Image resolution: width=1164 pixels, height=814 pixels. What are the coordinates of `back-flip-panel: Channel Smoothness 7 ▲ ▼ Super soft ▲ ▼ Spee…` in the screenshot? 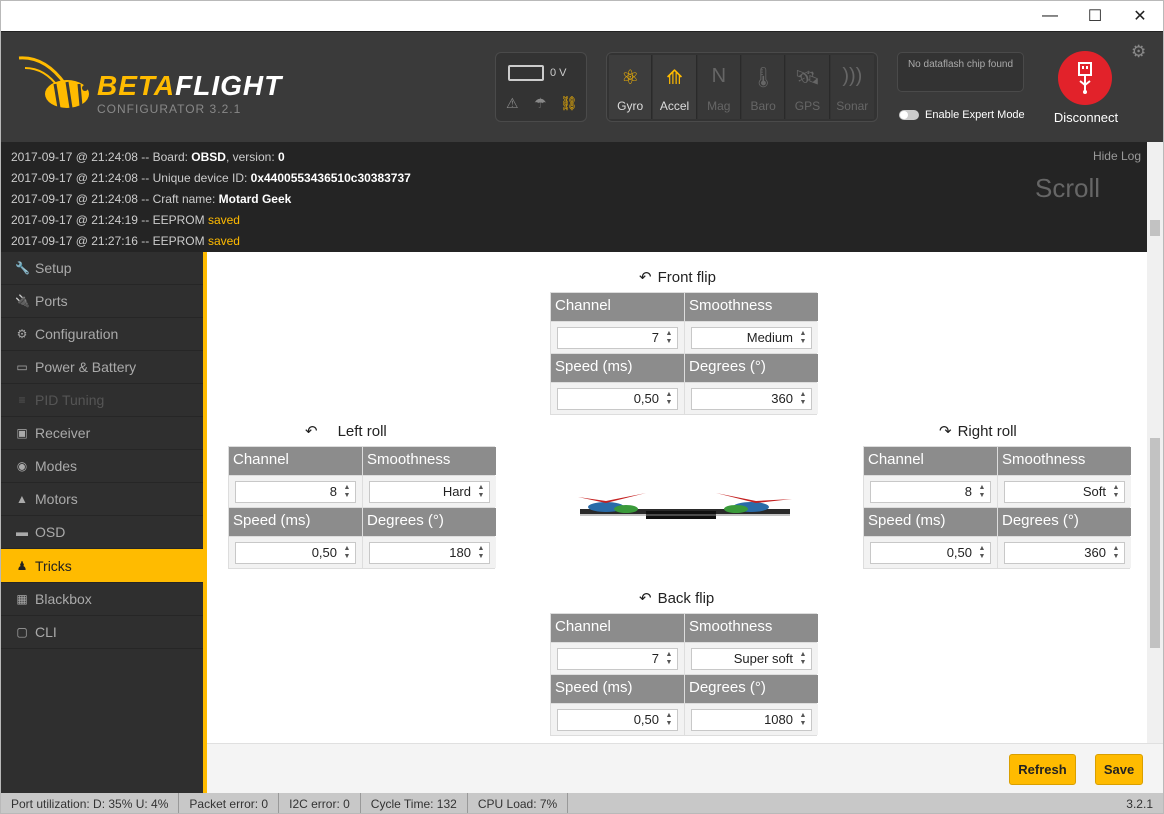 It's located at (684, 674).